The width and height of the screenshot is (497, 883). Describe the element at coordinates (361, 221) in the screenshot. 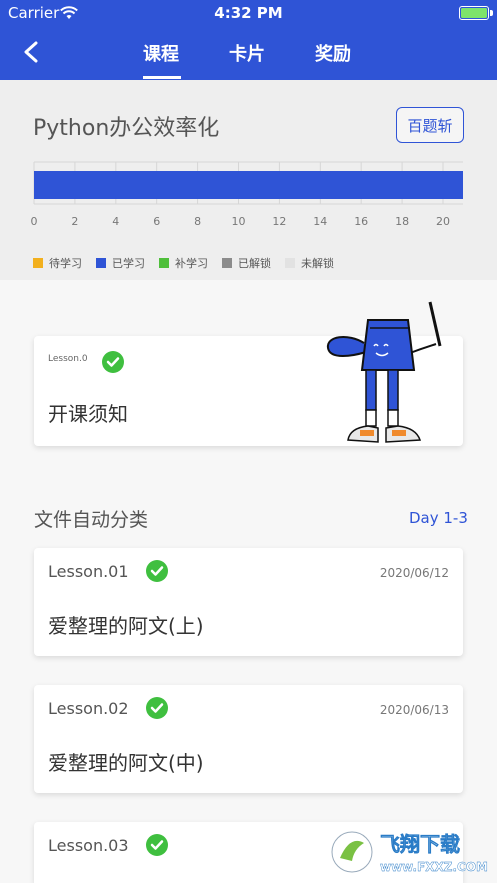

I see `tick-label: 16` at that location.